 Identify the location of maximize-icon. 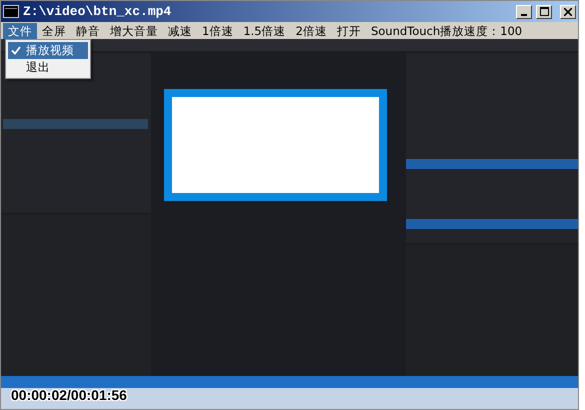
(544, 11).